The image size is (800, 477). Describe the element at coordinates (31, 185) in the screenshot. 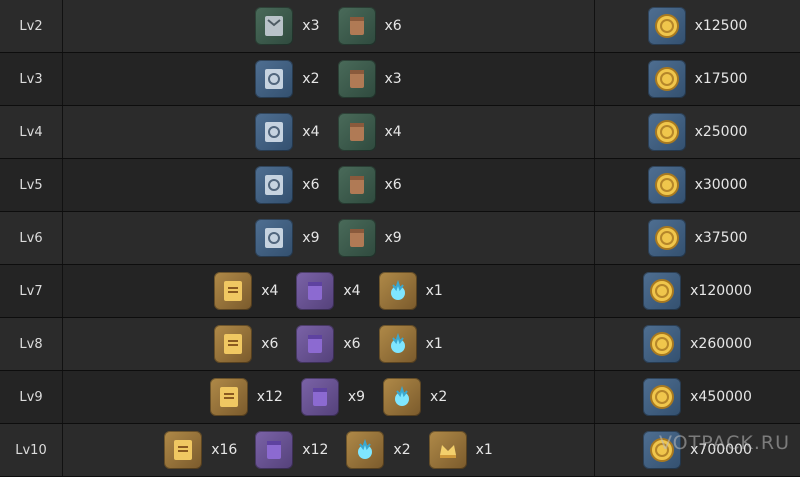

I see `level-label: Lv5` at that location.